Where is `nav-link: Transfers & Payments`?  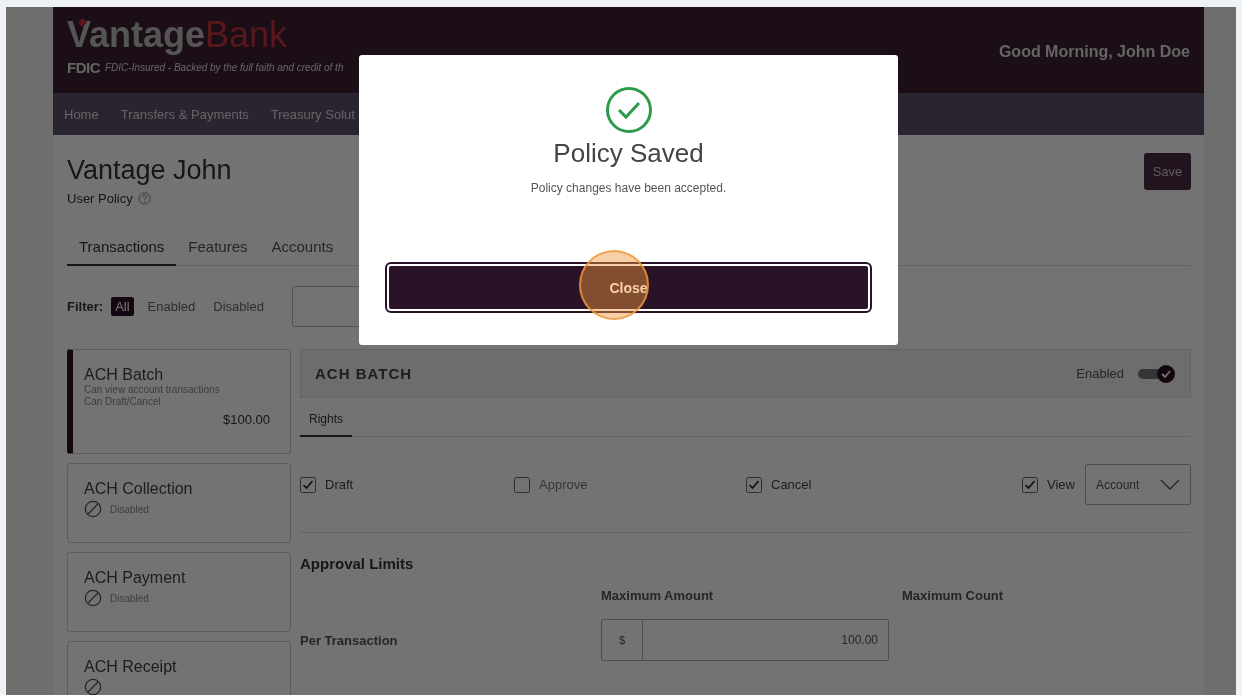
nav-link: Transfers & Payments is located at coordinates (184, 114).